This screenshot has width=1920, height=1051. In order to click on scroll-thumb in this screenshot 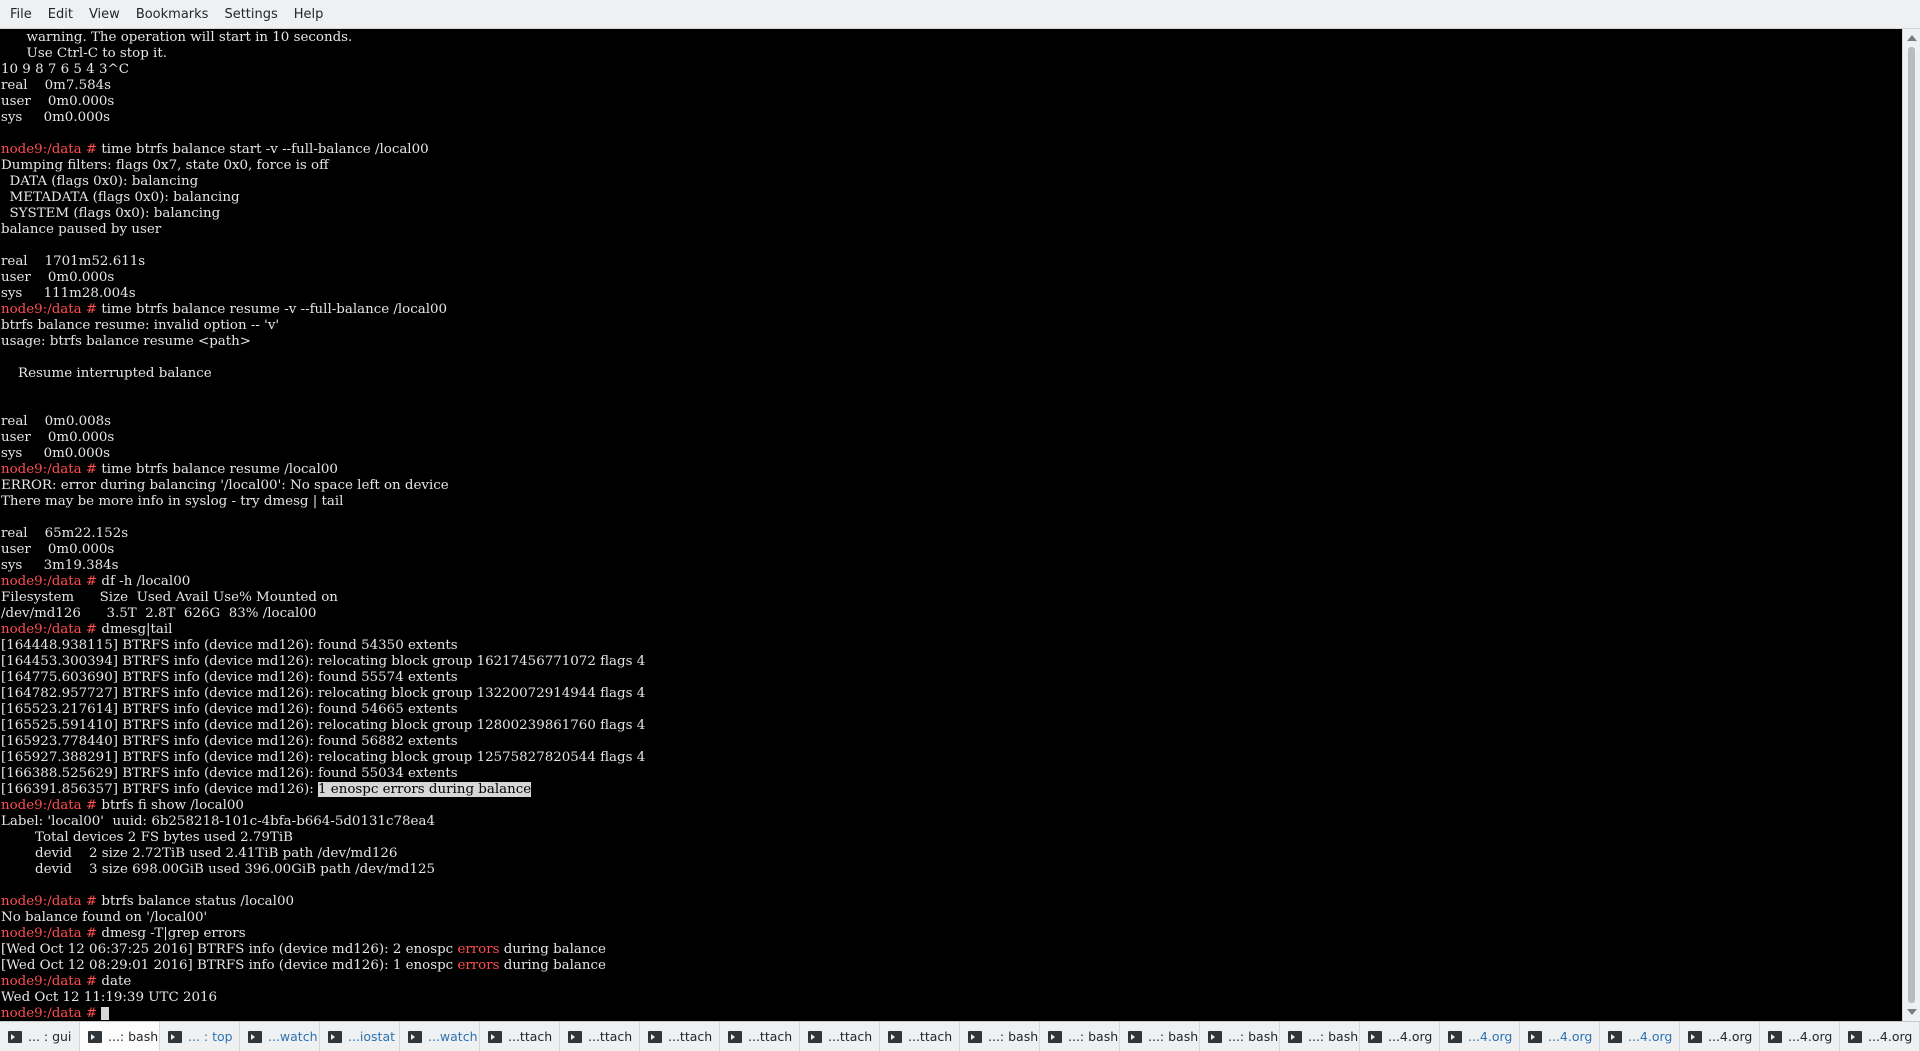, I will do `click(1911, 525)`.